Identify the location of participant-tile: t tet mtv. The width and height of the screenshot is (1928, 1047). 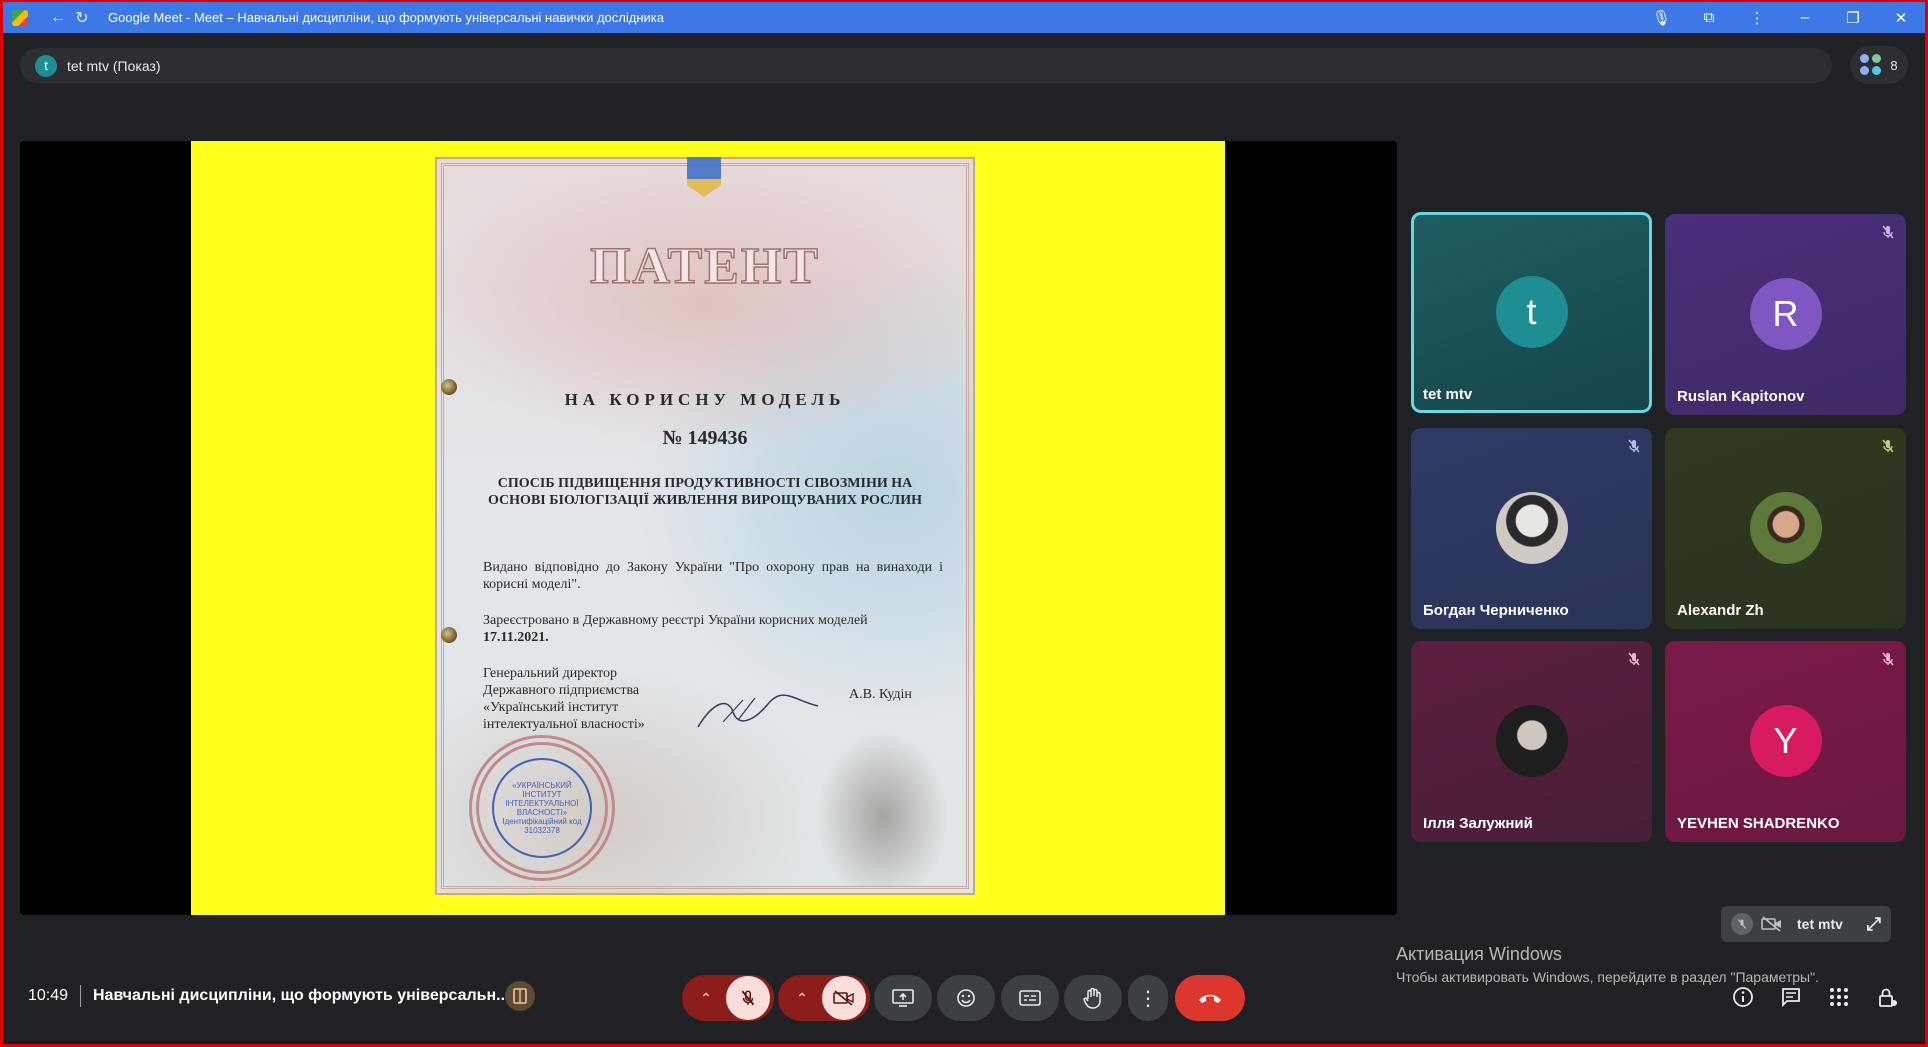
(1531, 312).